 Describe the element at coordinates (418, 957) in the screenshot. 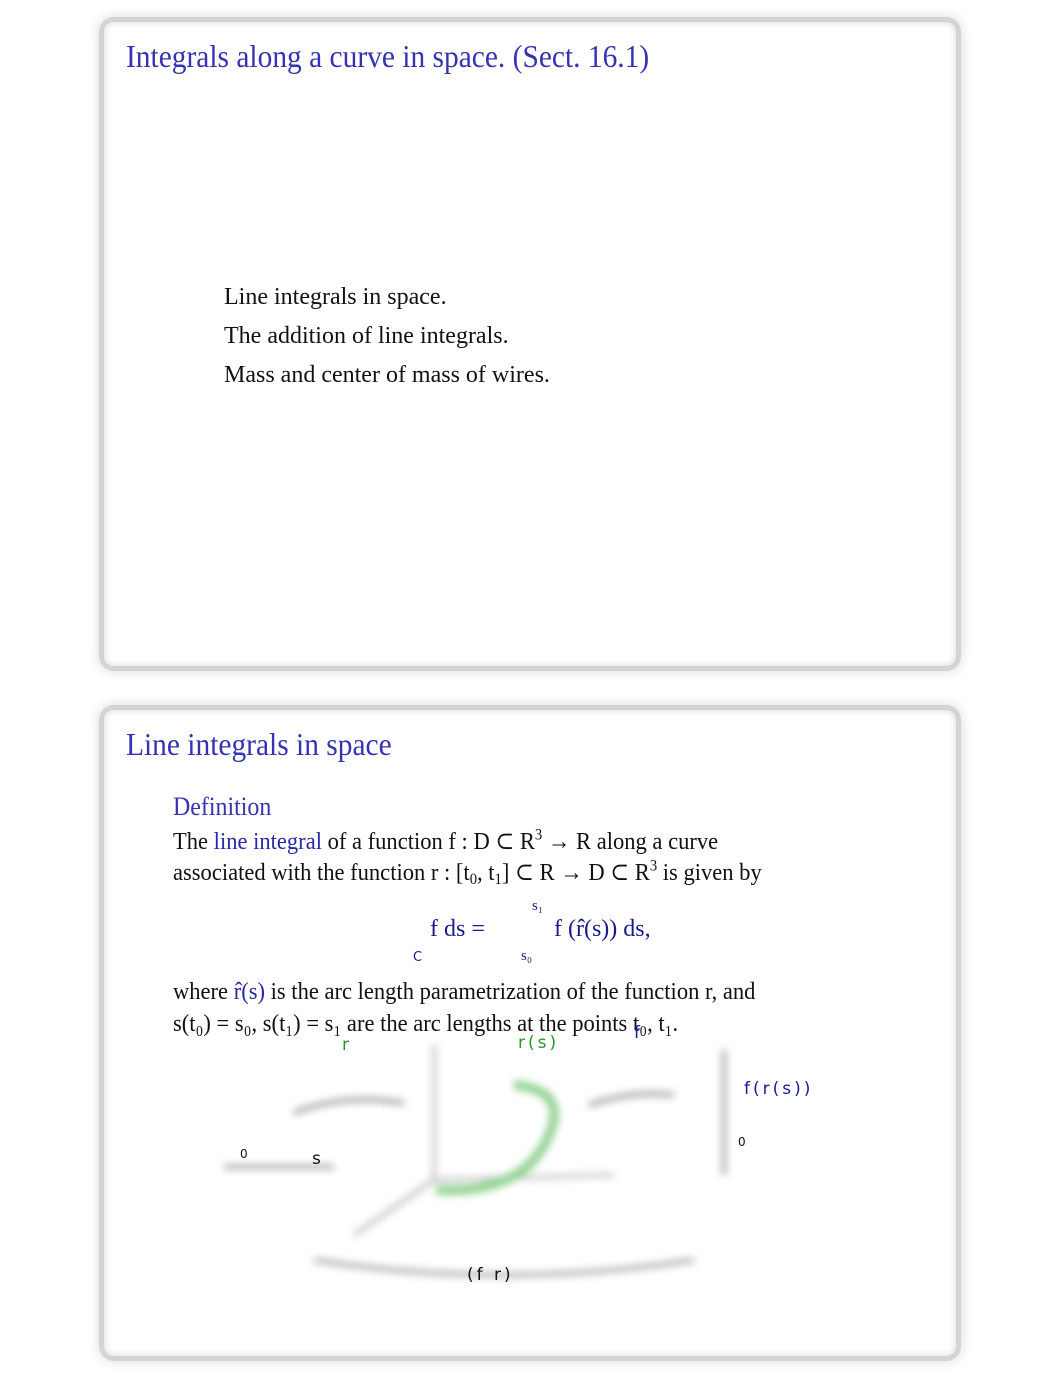

I see `formula-domain: C` at that location.